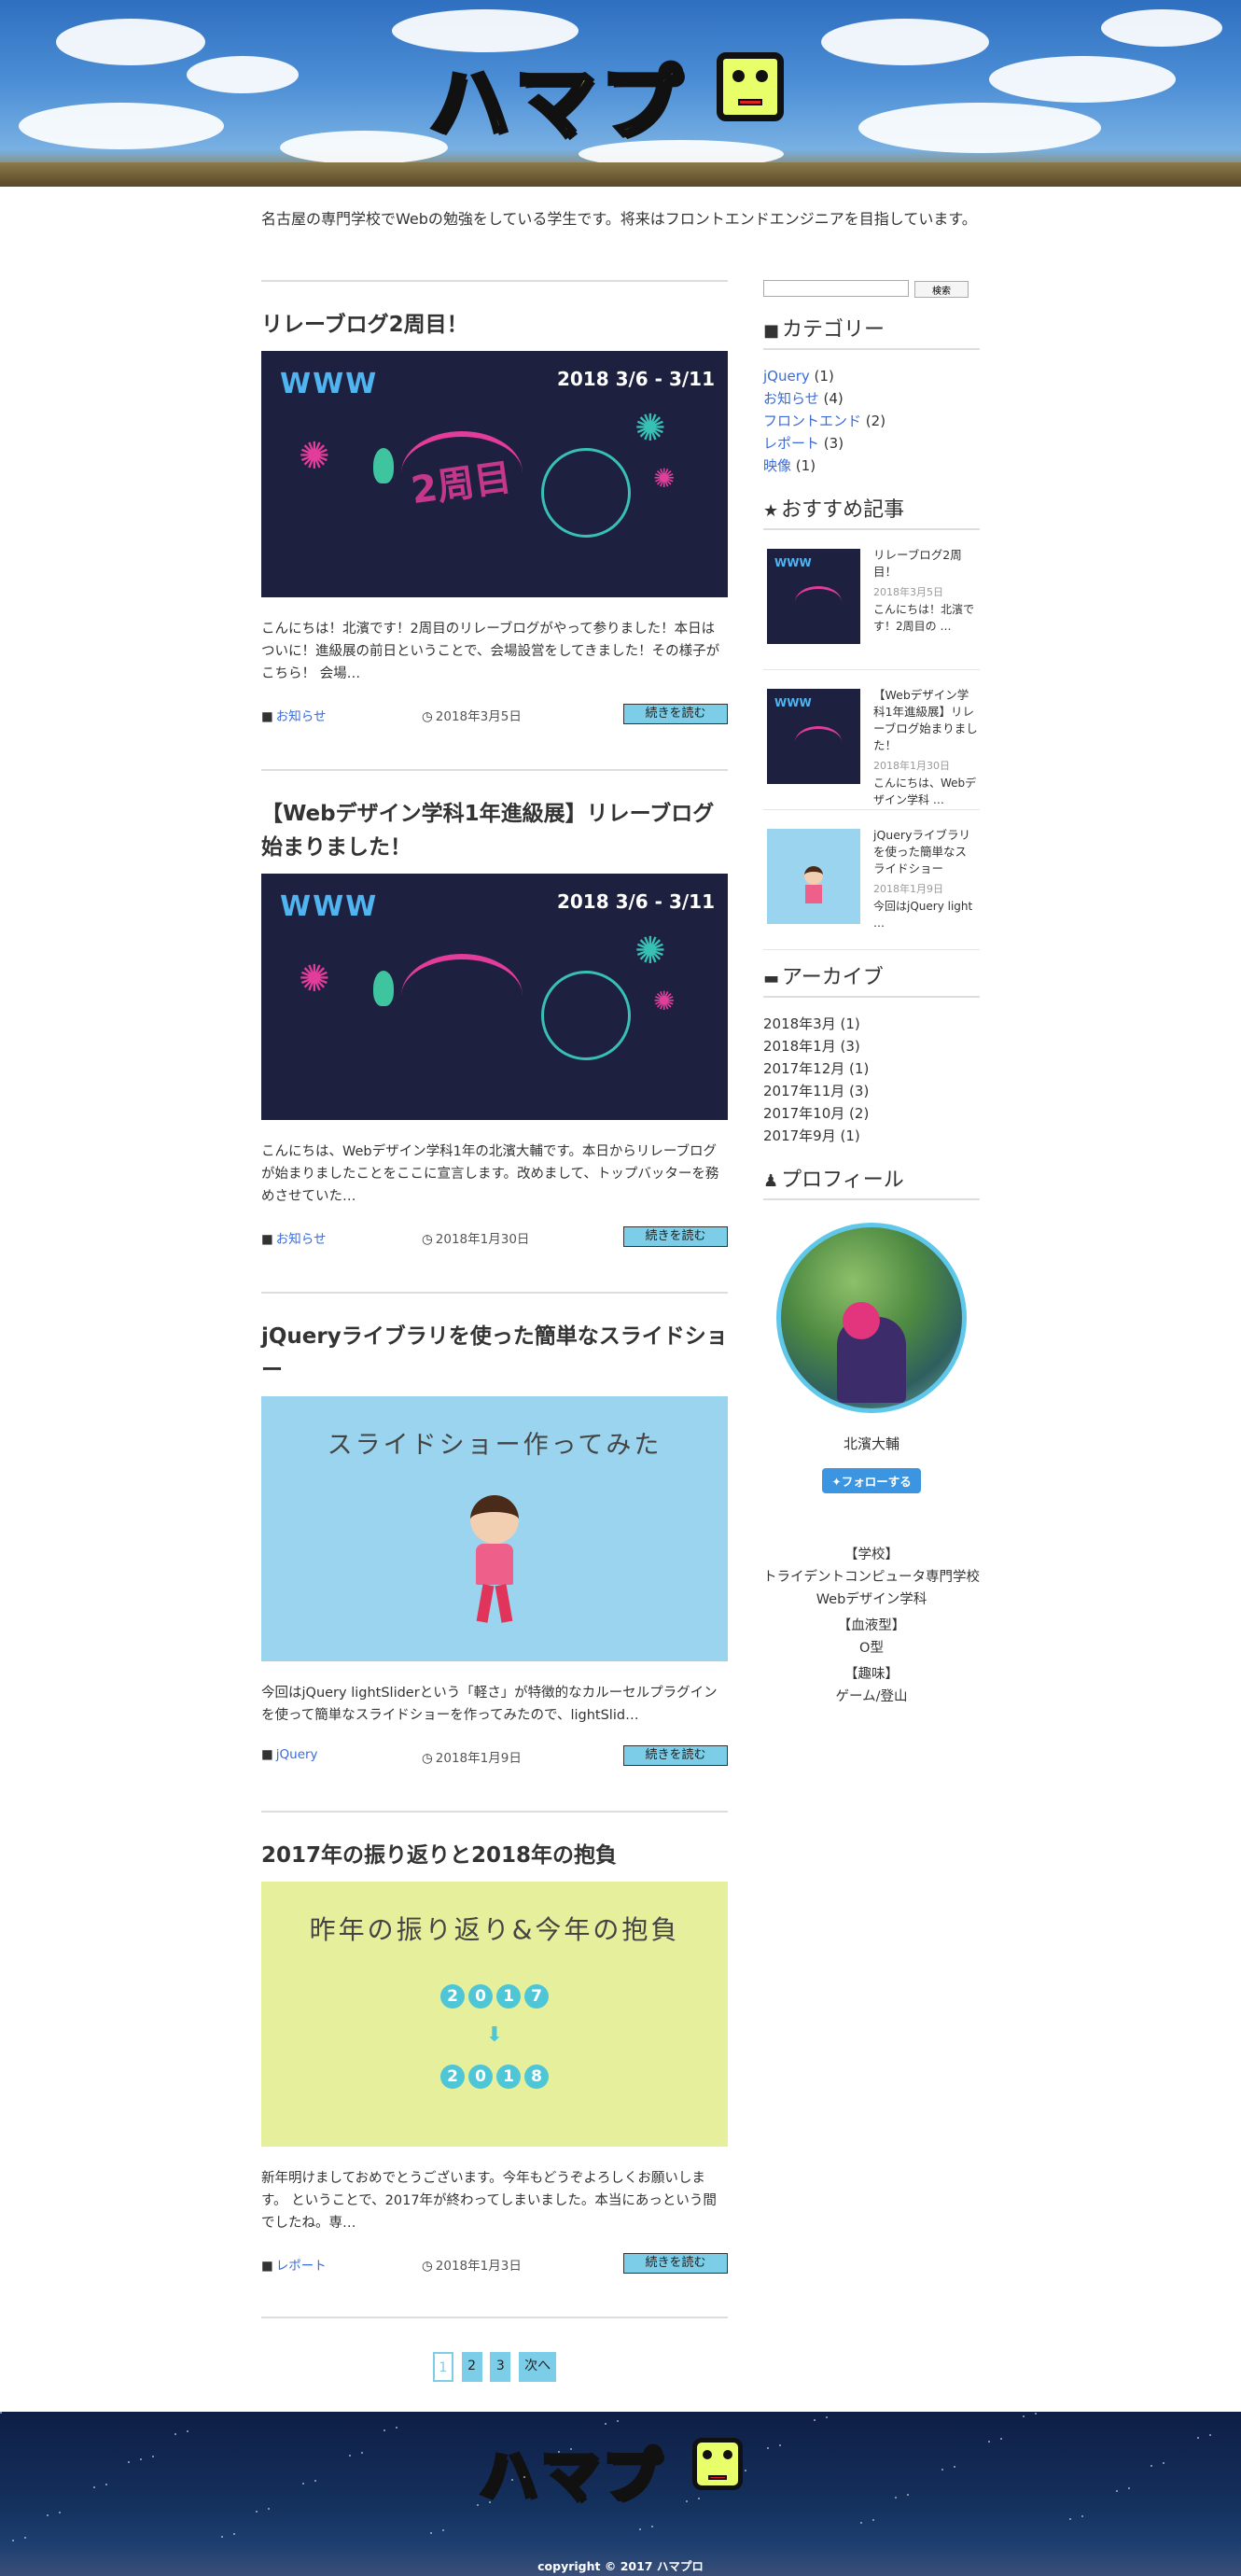 This screenshot has width=1241, height=2576. Describe the element at coordinates (509, 1996) in the screenshot. I see `year-digit: 1` at that location.